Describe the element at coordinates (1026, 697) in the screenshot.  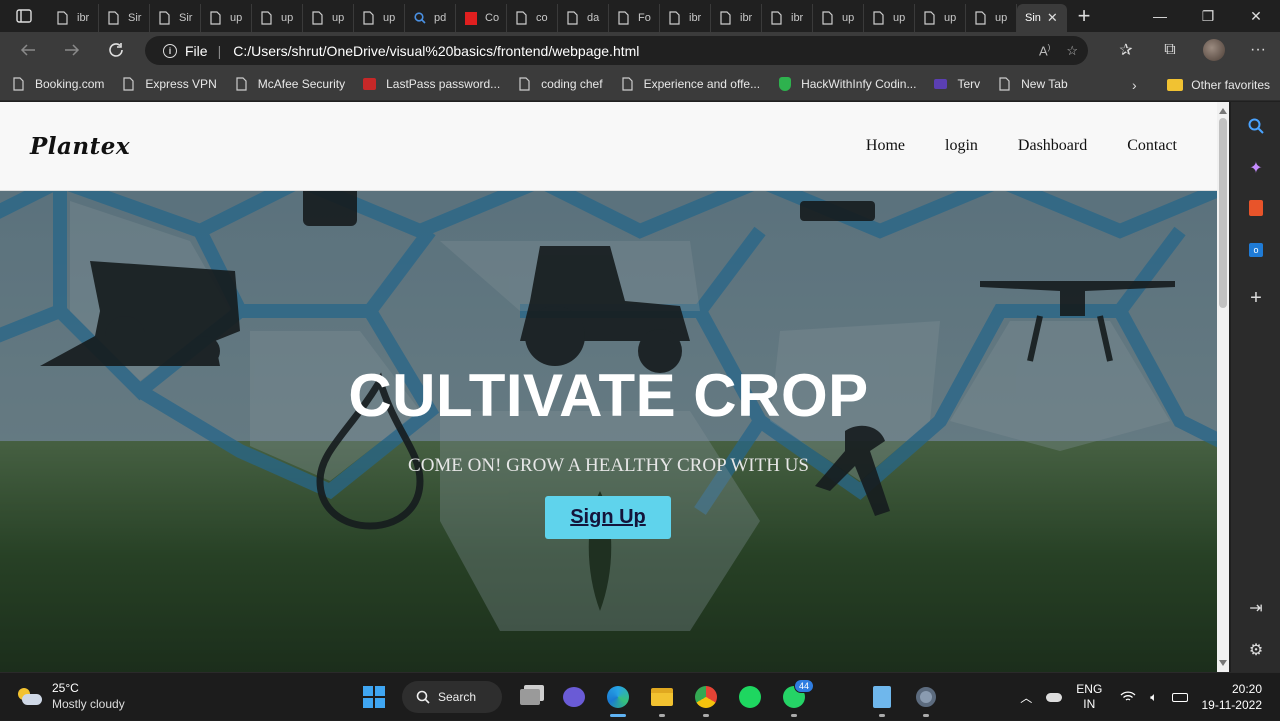
I see `chevron-up-icon: ︿` at that location.